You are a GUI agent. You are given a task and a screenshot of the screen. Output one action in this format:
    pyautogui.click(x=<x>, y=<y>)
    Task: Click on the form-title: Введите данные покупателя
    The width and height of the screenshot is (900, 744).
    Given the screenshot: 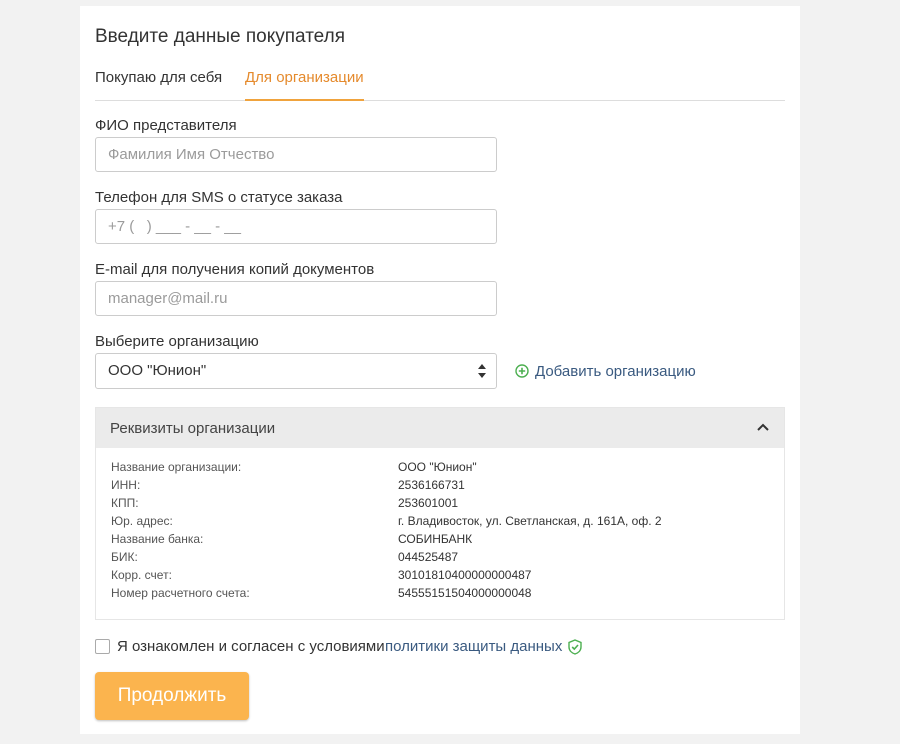 What is the action you would take?
    pyautogui.click(x=220, y=36)
    